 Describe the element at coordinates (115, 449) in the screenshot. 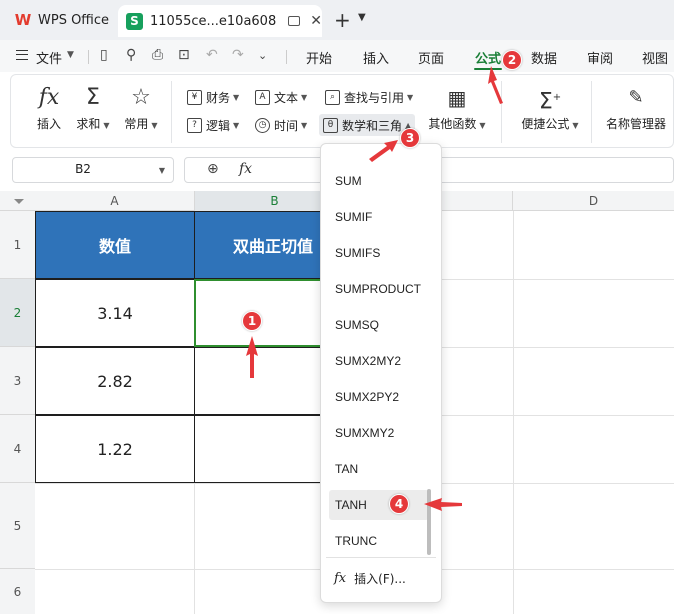

I see `cell-a4: 1.22` at that location.